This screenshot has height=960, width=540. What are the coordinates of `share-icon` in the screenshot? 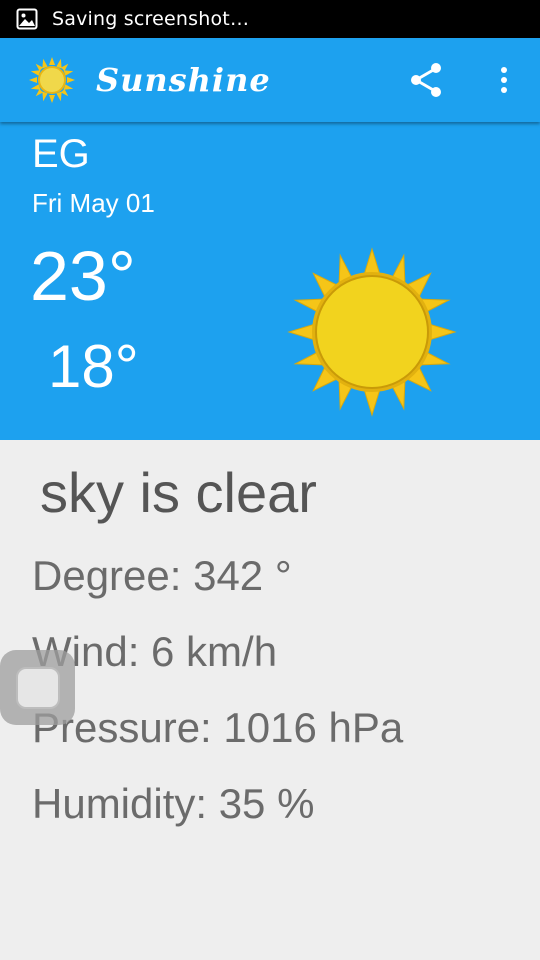 It's located at (426, 80).